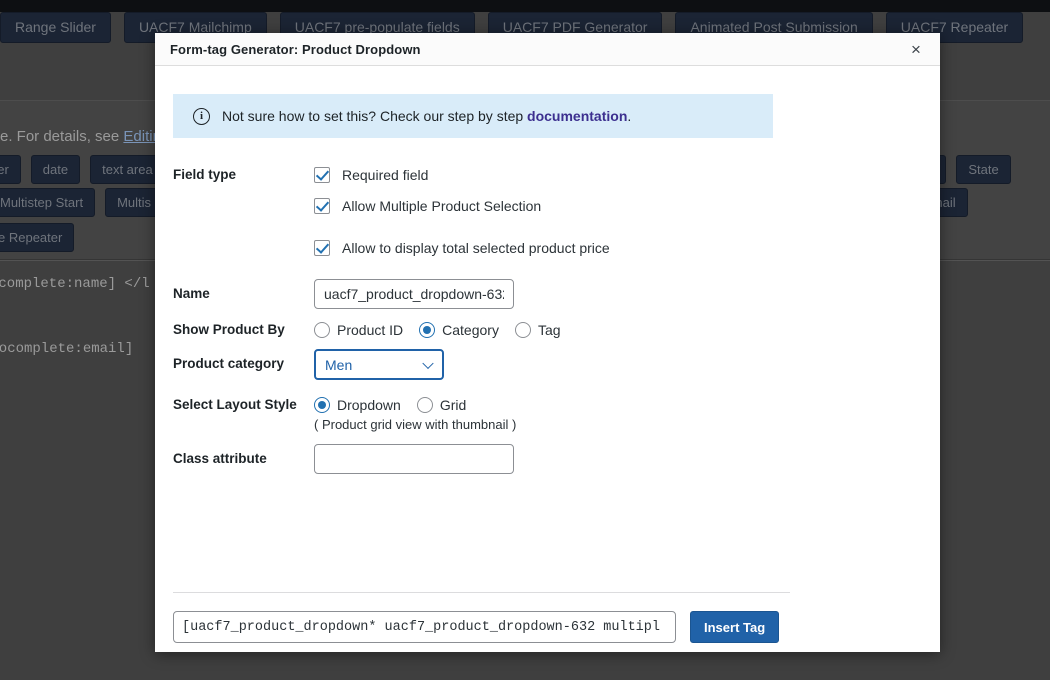 This screenshot has width=1050, height=680. What do you see at coordinates (322, 405) in the screenshot?
I see `radio-dropdown` at bounding box center [322, 405].